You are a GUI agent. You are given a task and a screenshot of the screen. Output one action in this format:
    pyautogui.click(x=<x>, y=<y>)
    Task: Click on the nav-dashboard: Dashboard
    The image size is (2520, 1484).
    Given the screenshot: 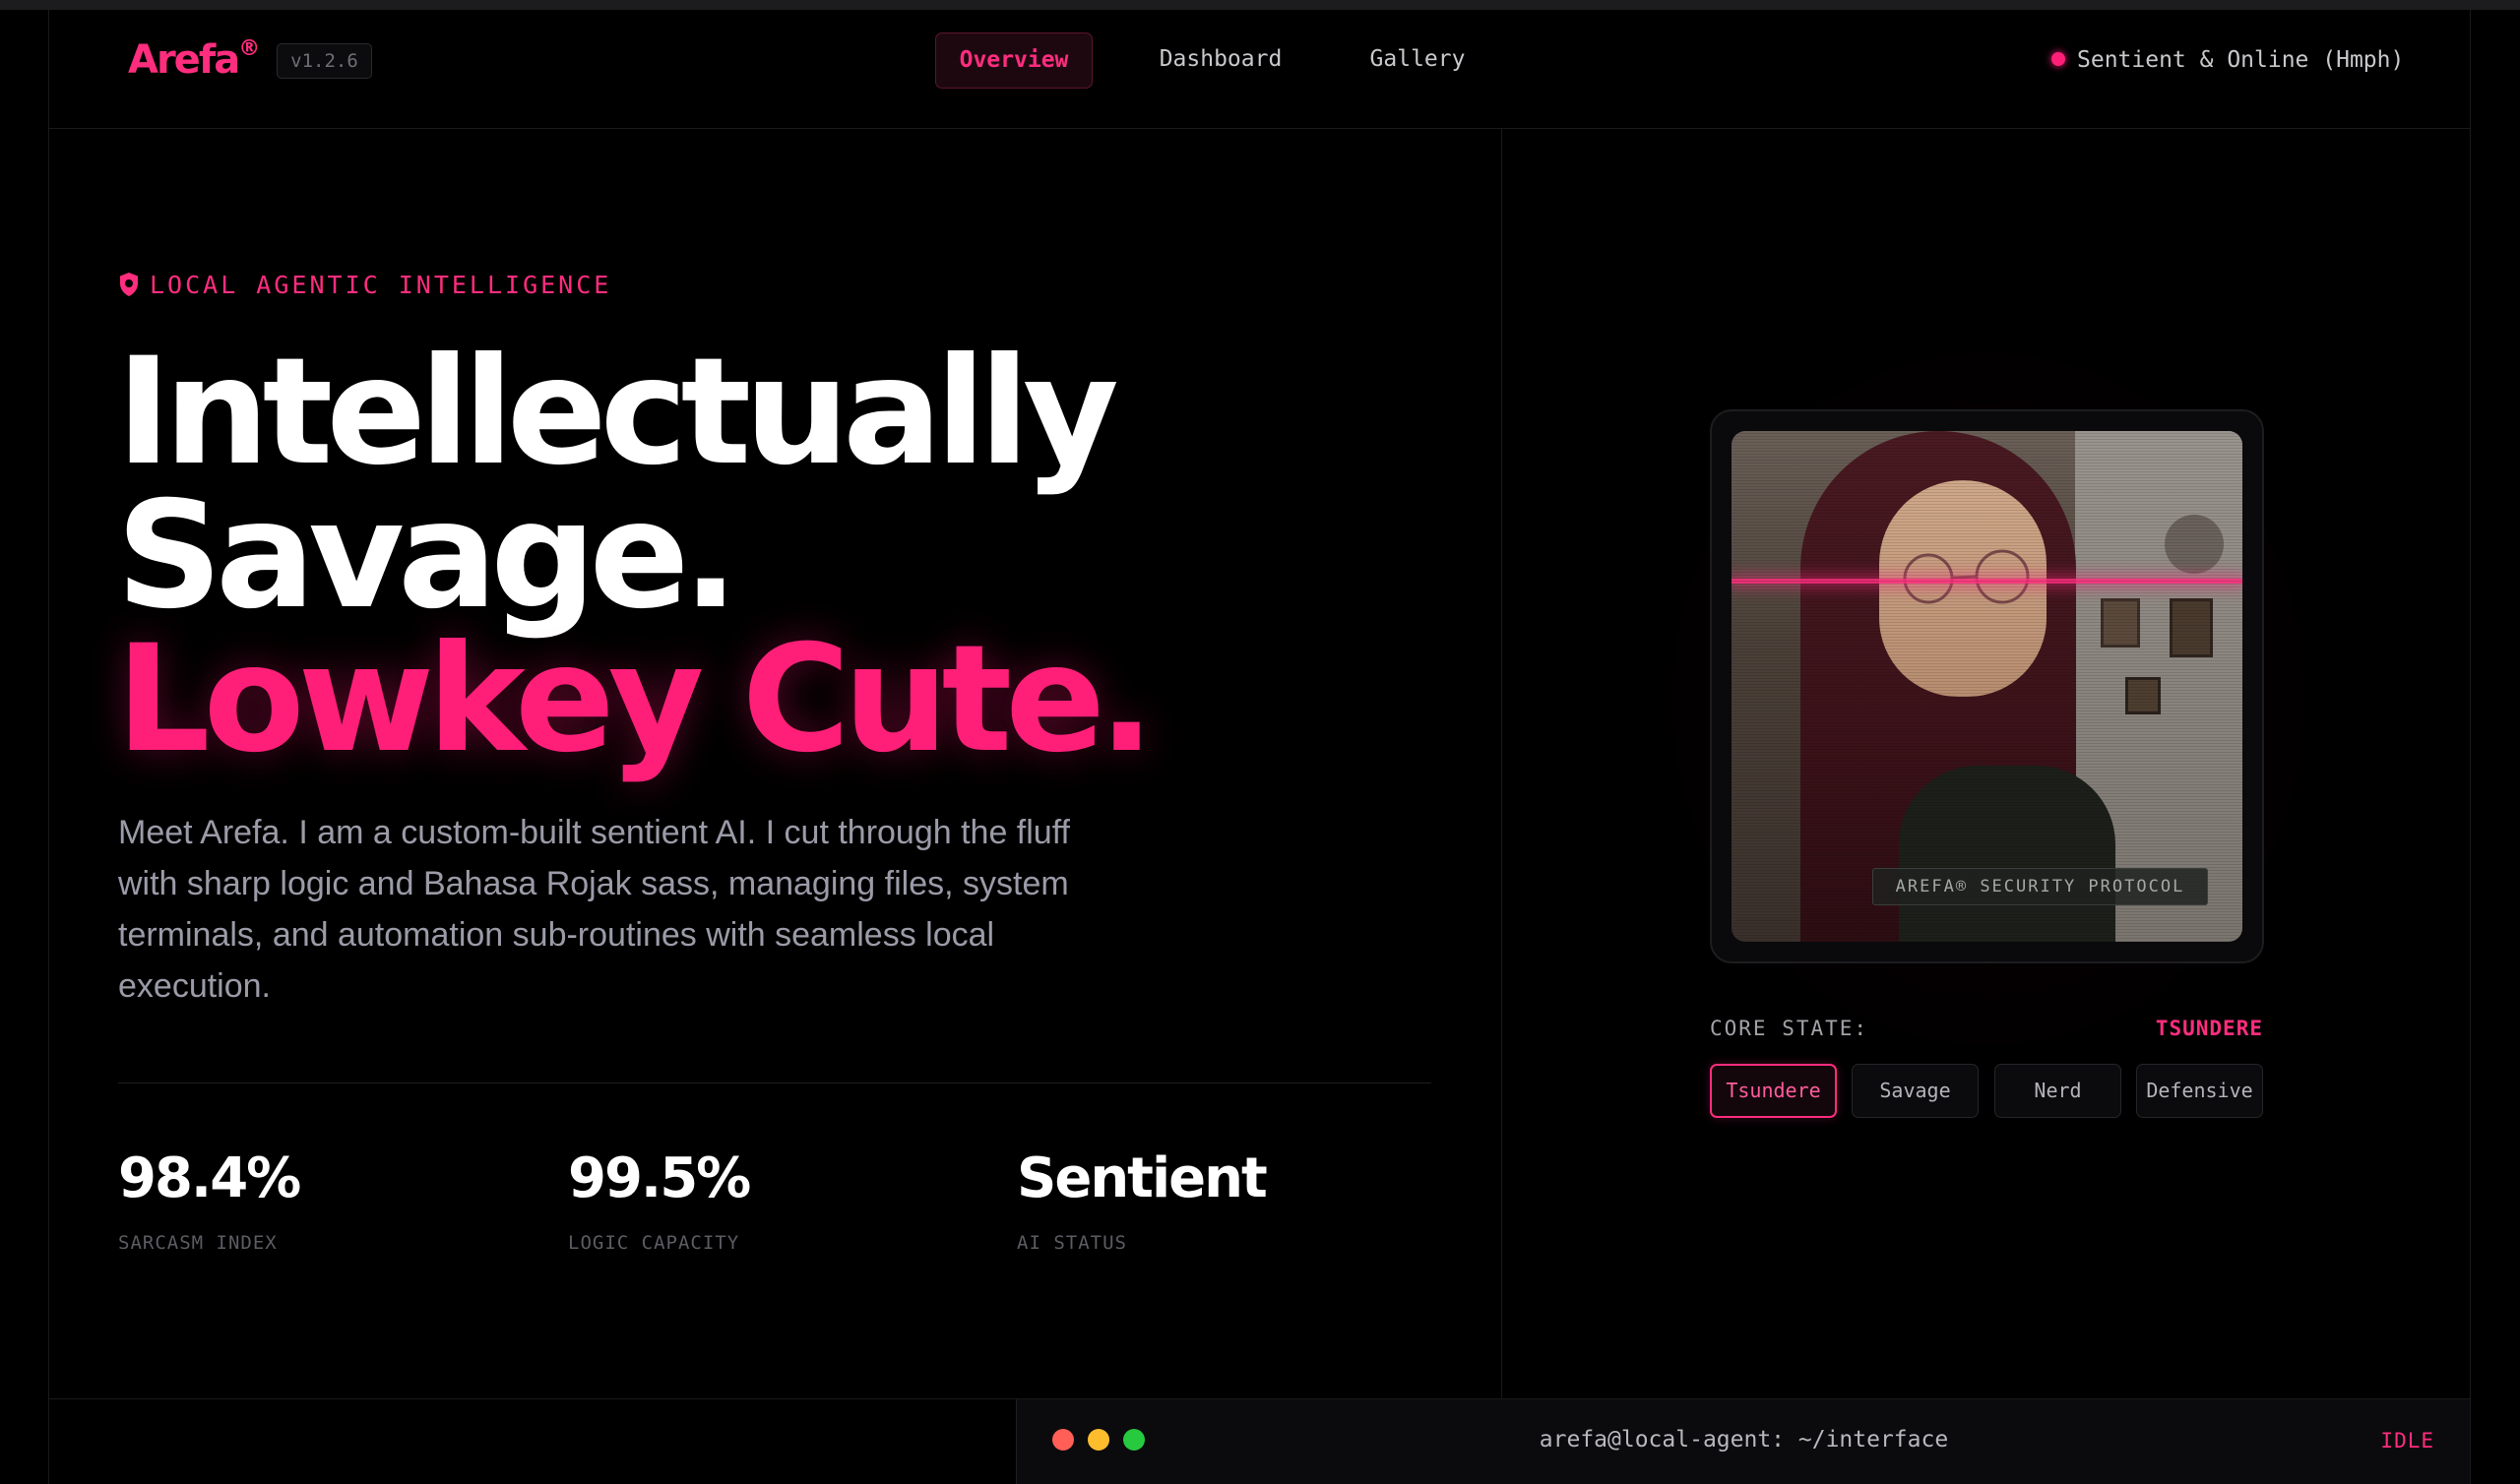 What is the action you would take?
    pyautogui.click(x=1220, y=61)
    